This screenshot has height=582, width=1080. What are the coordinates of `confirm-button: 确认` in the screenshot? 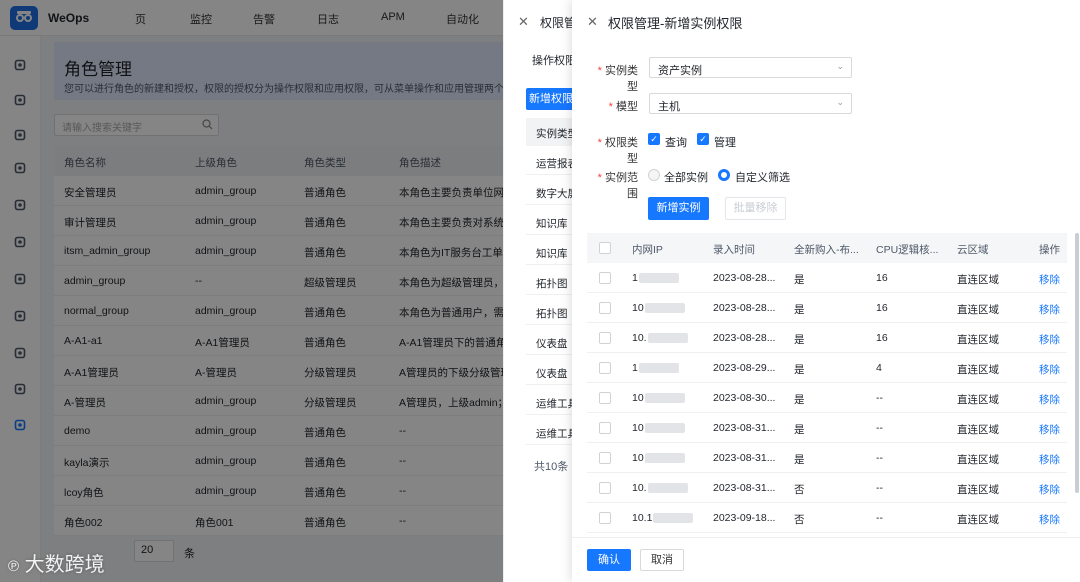 It's located at (609, 560).